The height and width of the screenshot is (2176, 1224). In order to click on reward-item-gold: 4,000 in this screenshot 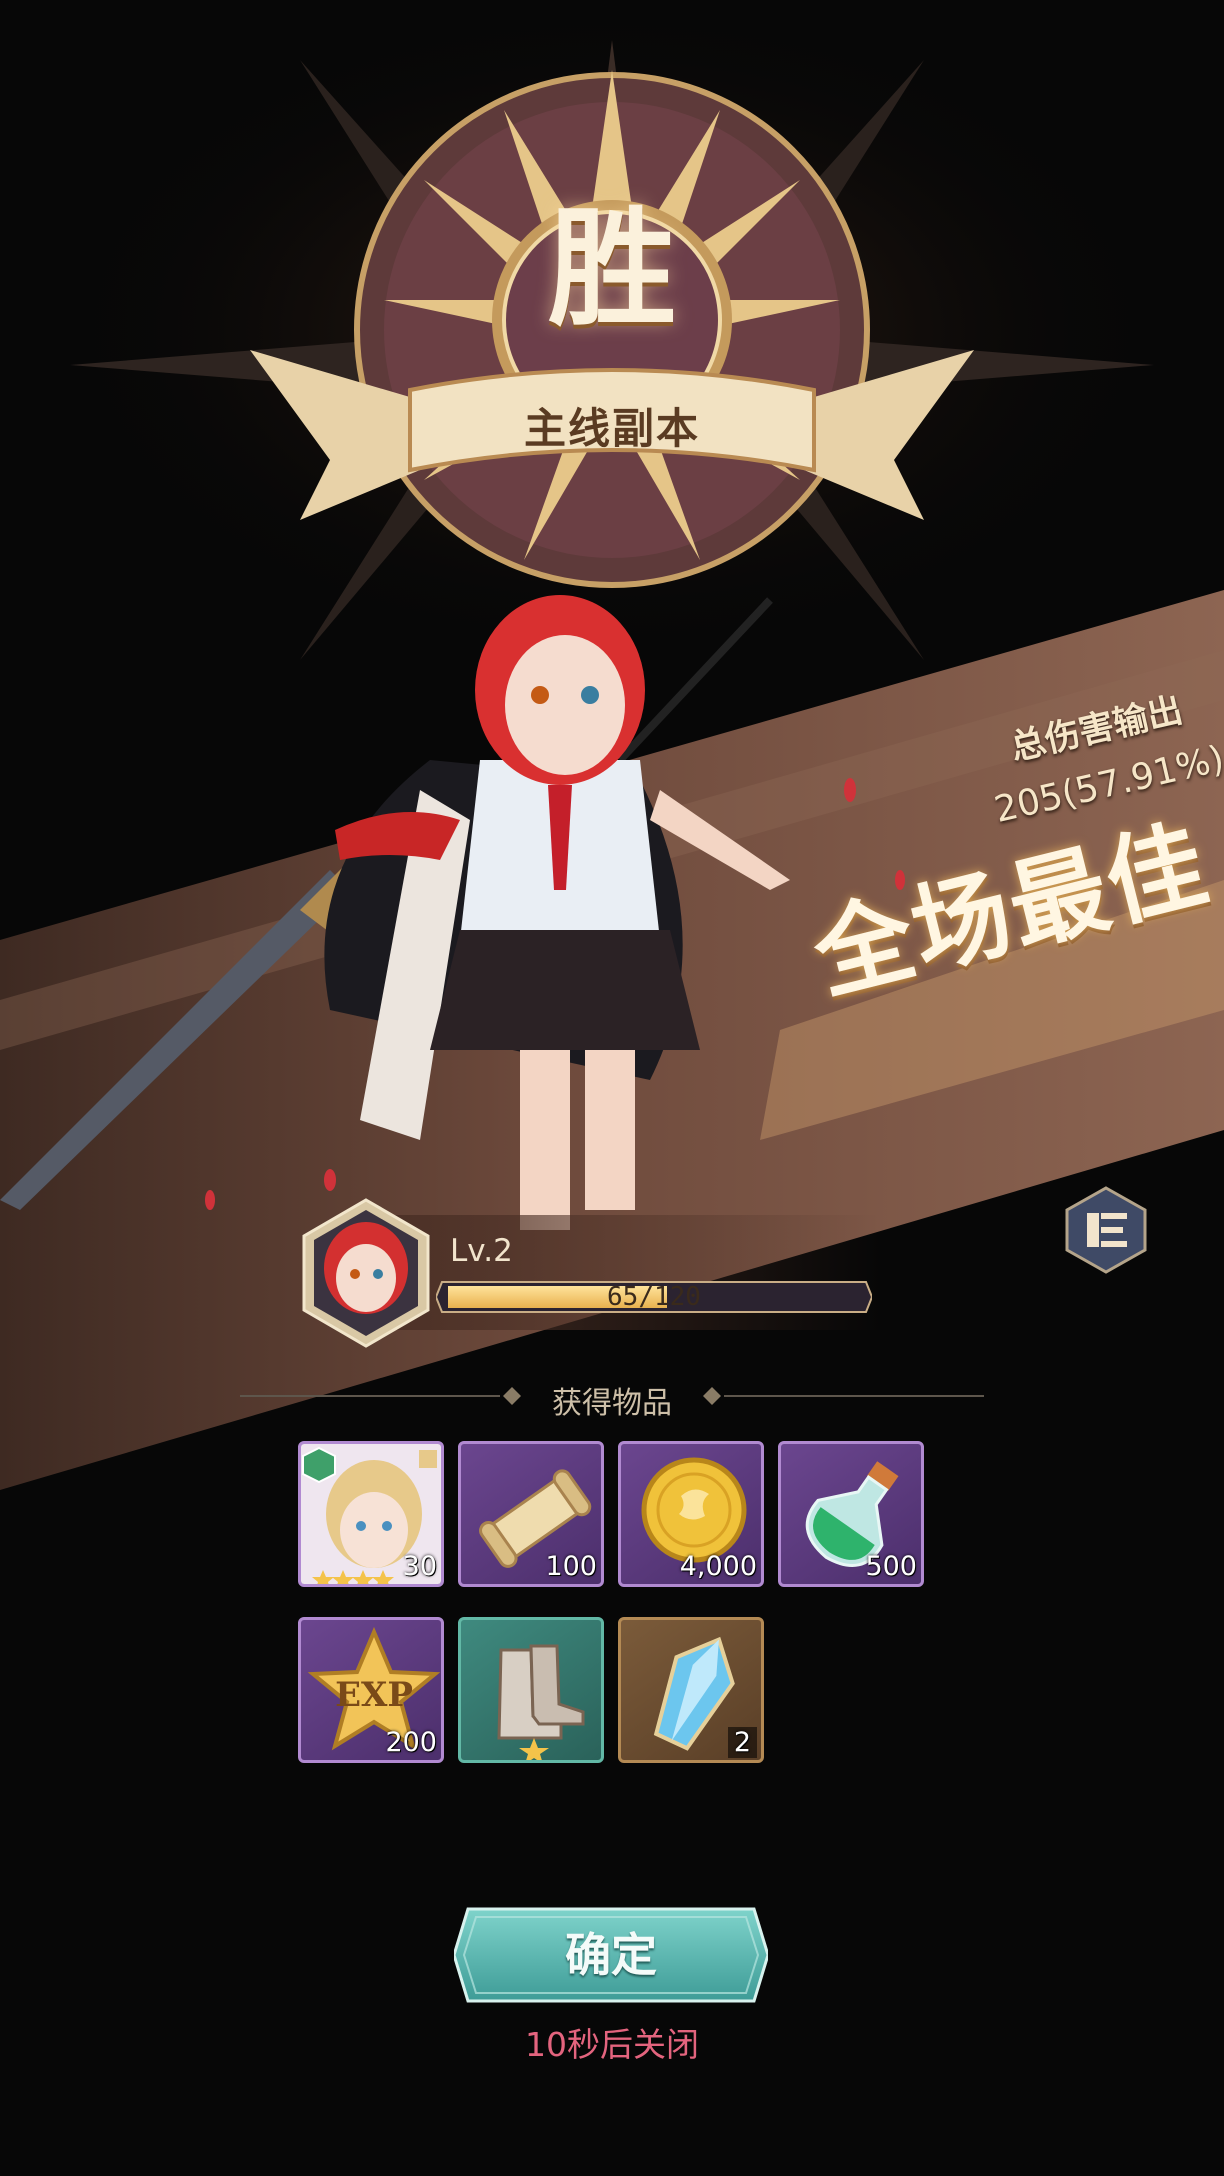, I will do `click(691, 1514)`.